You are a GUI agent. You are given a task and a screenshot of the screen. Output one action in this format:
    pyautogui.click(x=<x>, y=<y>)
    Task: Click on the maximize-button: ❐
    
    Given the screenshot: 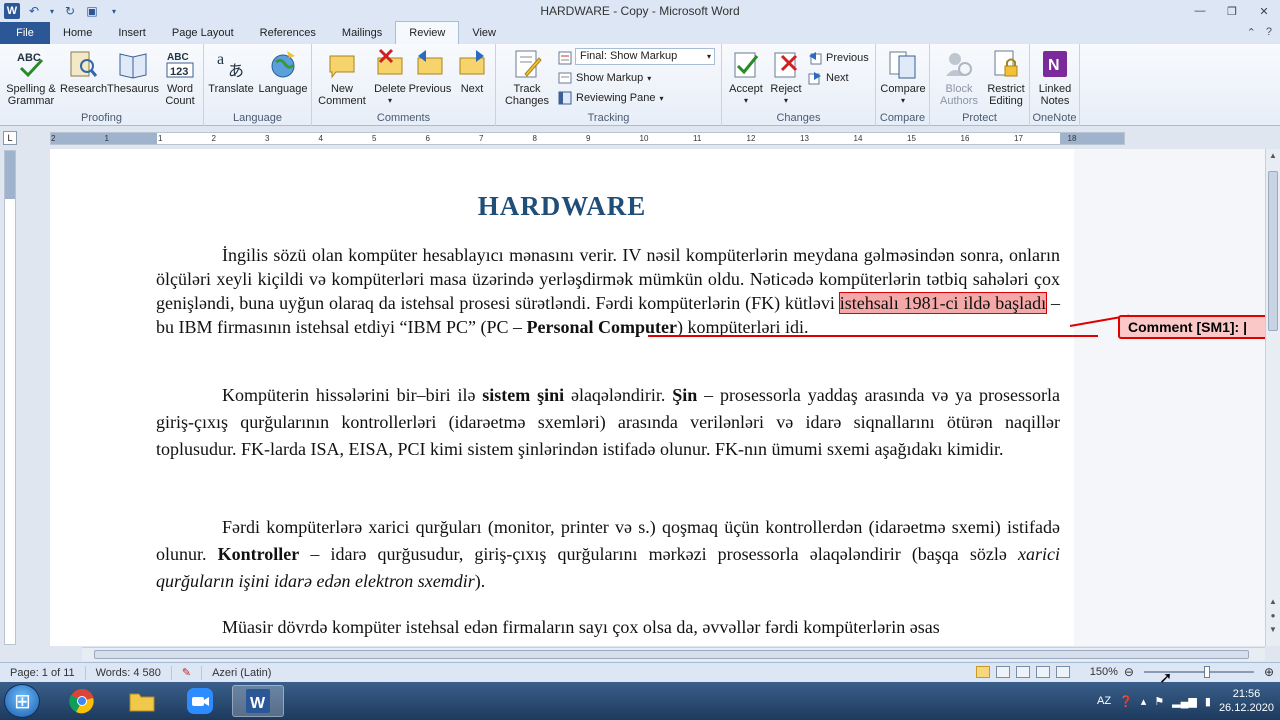 What is the action you would take?
    pyautogui.click(x=1232, y=11)
    